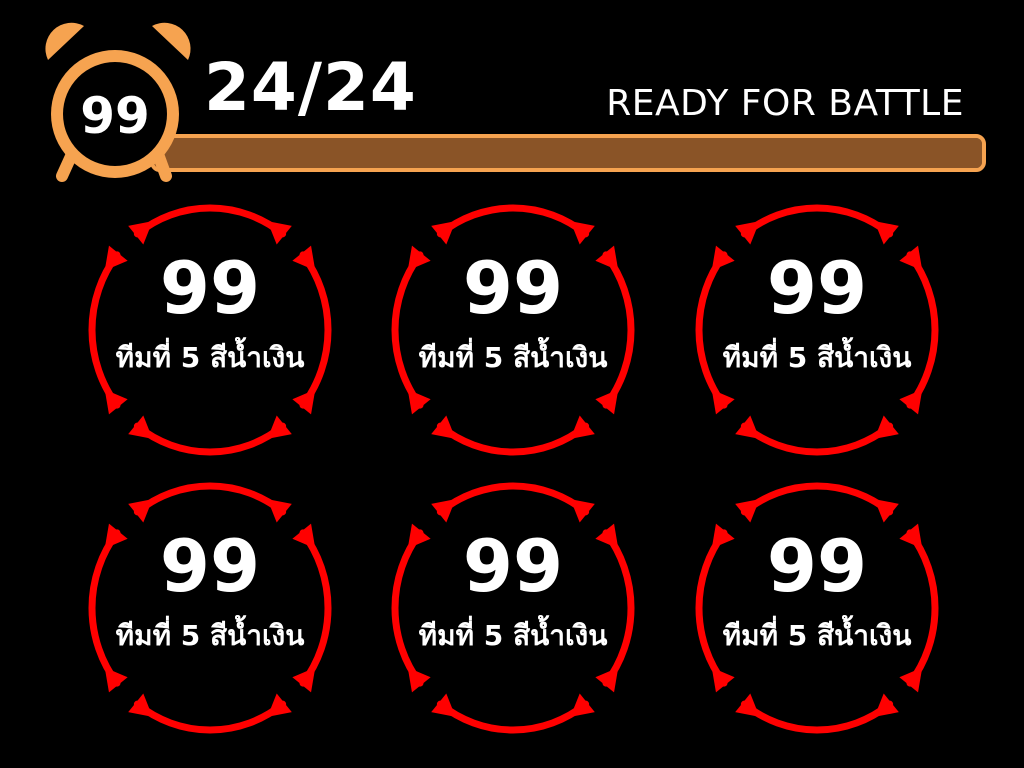 The width and height of the screenshot is (1024, 768). I want to click on battle-status: READY FOR BATTLE, so click(785, 103).